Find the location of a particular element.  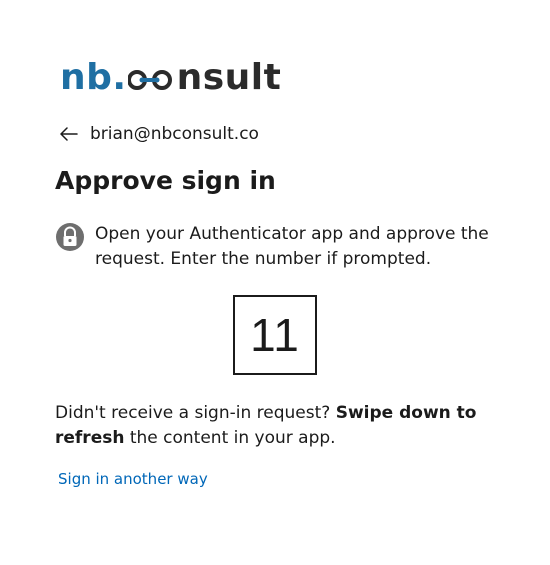

identity-row: brian@nbconsult.co is located at coordinates (159, 134).